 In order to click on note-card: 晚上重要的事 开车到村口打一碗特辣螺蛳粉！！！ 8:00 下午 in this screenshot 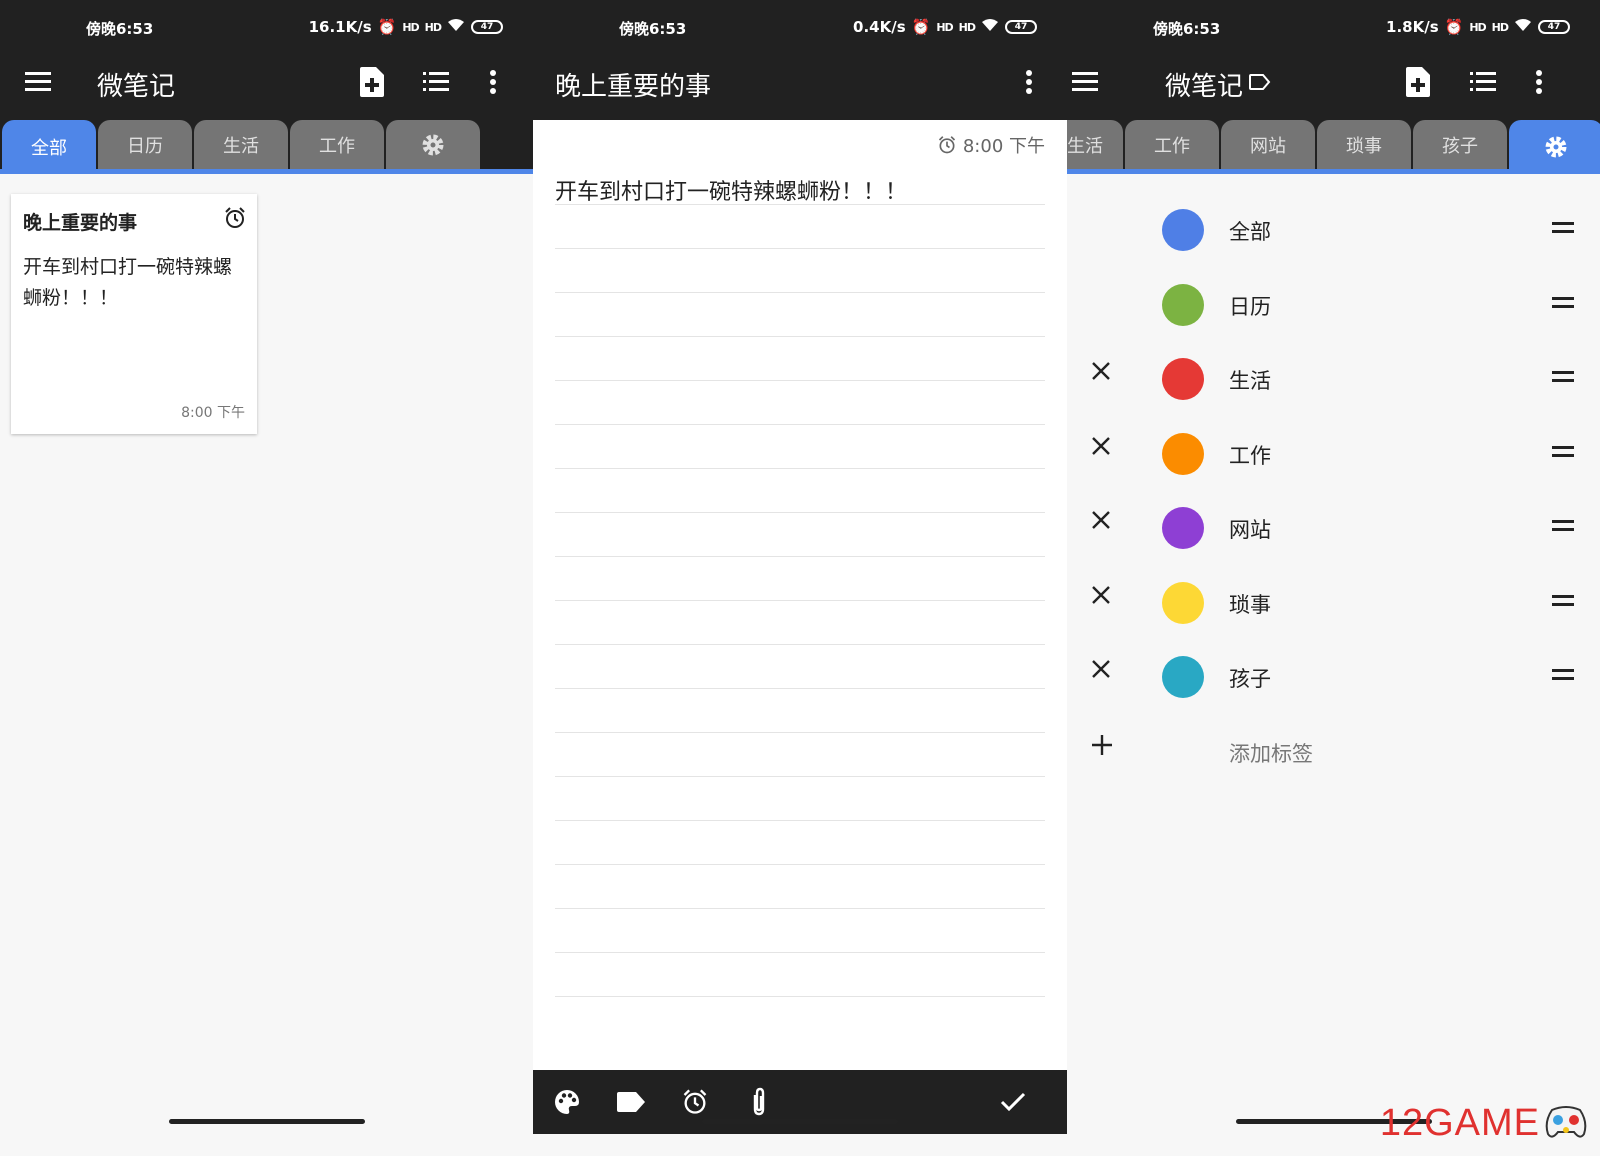, I will do `click(134, 314)`.